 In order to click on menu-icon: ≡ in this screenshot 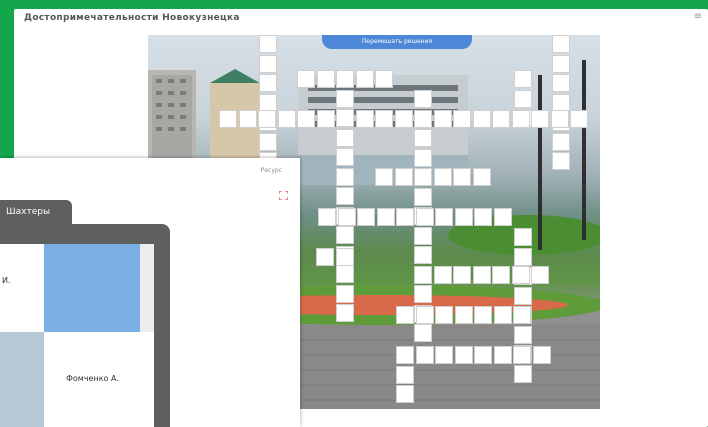, I will do `click(698, 16)`.